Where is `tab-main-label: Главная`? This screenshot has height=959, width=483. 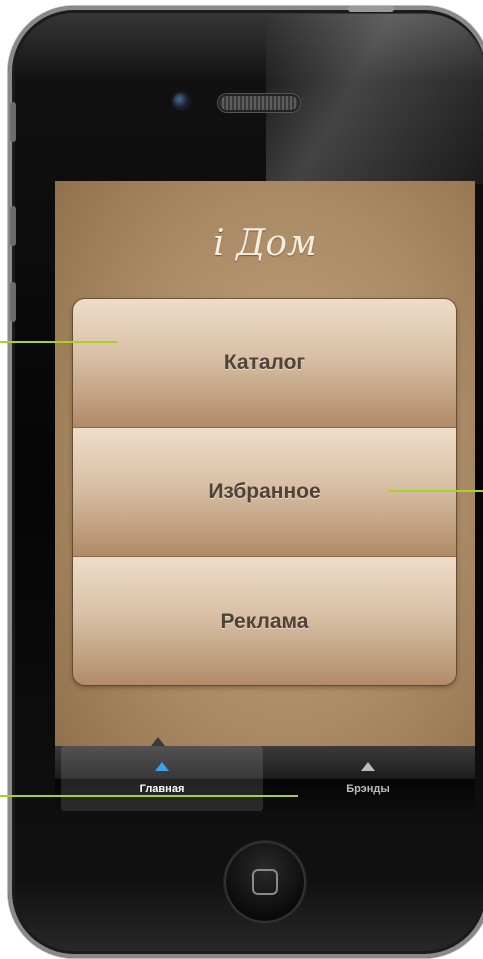
tab-main-label: Главная is located at coordinates (162, 789).